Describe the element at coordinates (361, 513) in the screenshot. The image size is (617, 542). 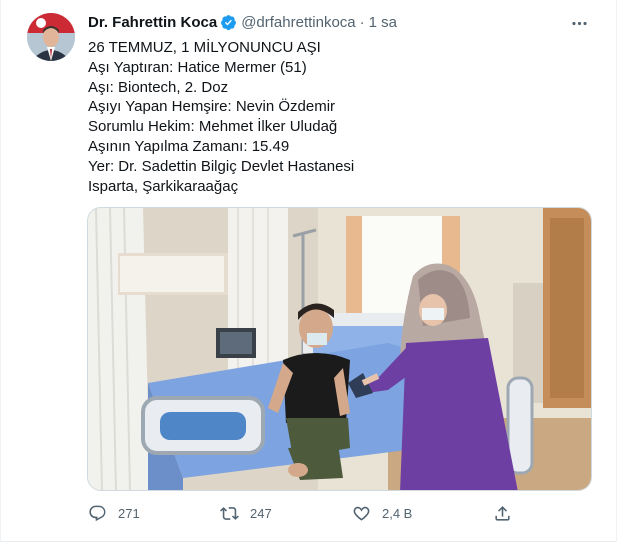
I see `heart-icon` at that location.